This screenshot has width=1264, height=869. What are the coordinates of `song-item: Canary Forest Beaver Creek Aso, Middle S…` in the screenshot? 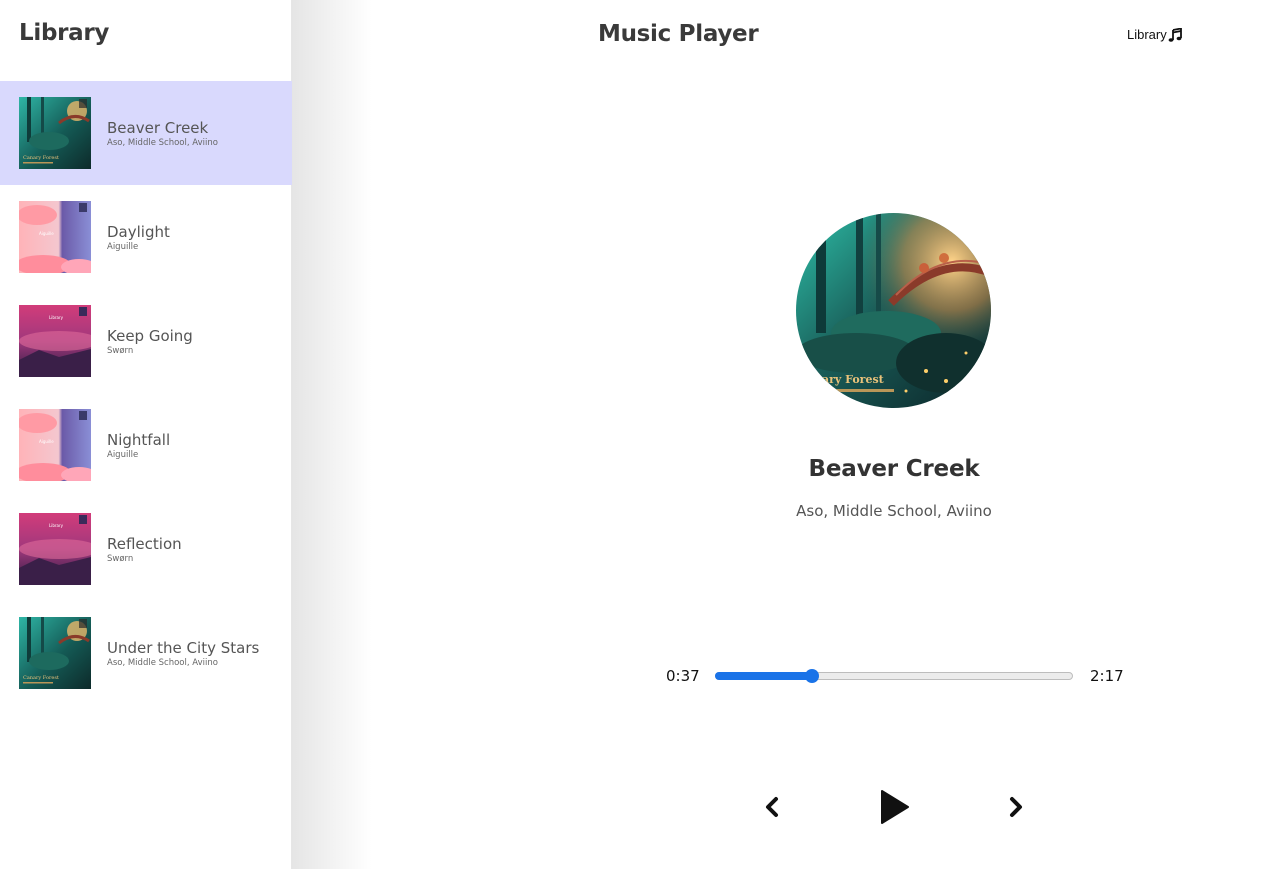 It's located at (146, 133).